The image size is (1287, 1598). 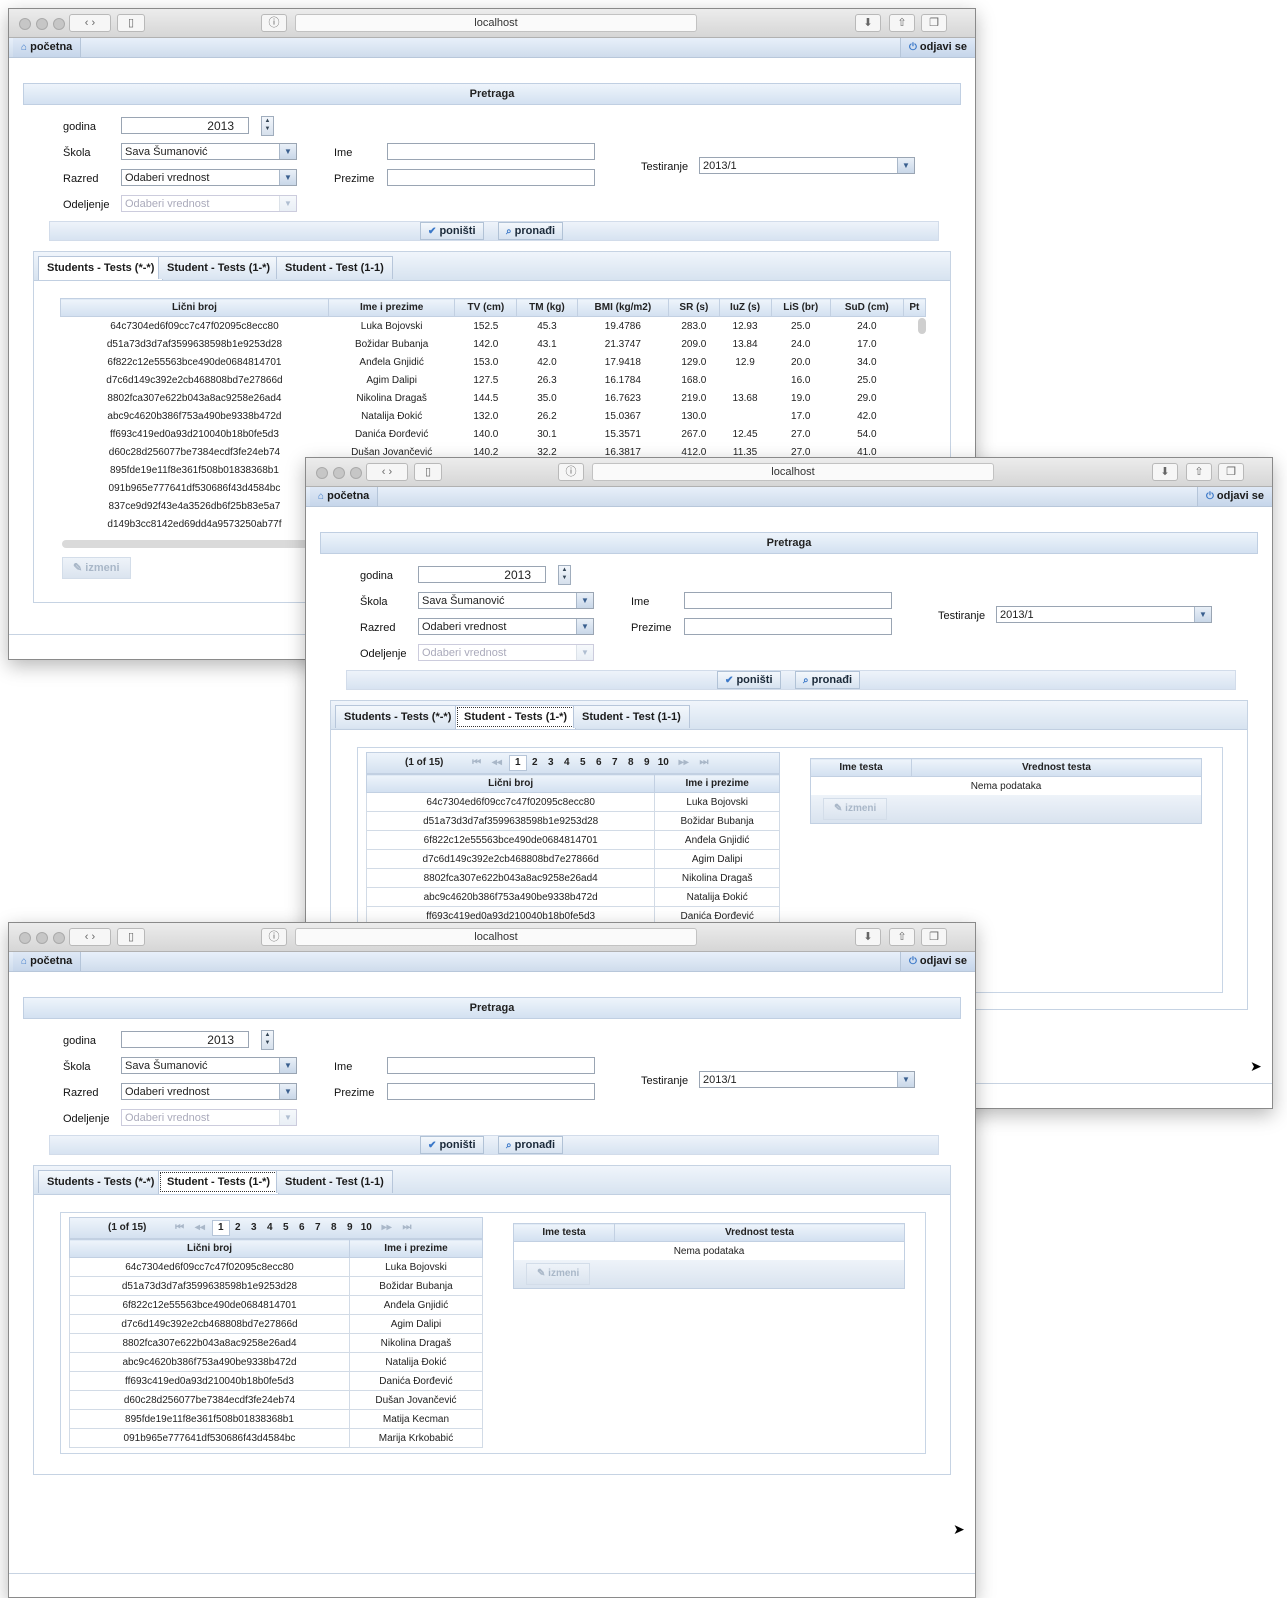 I want to click on page-number-button: 2, so click(x=535, y=763).